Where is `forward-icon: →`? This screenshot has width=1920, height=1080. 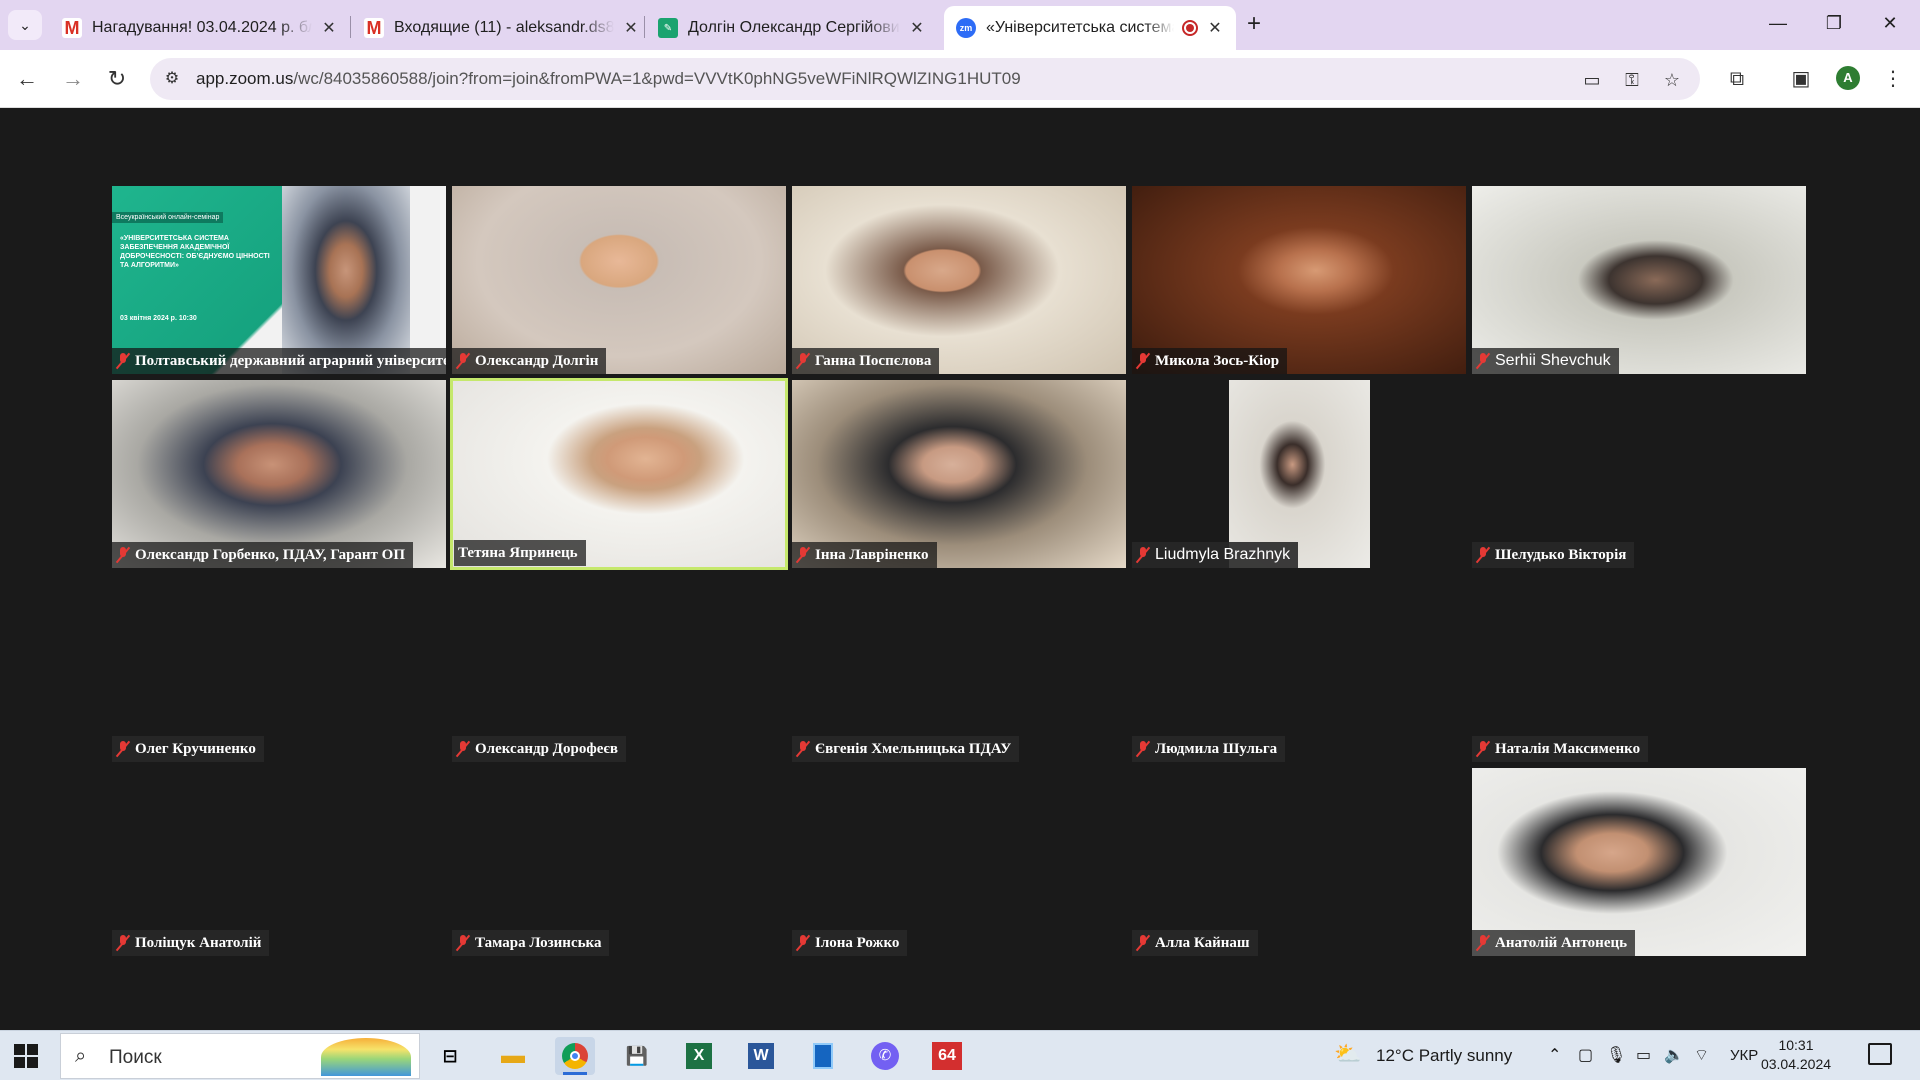 forward-icon: → is located at coordinates (73, 79).